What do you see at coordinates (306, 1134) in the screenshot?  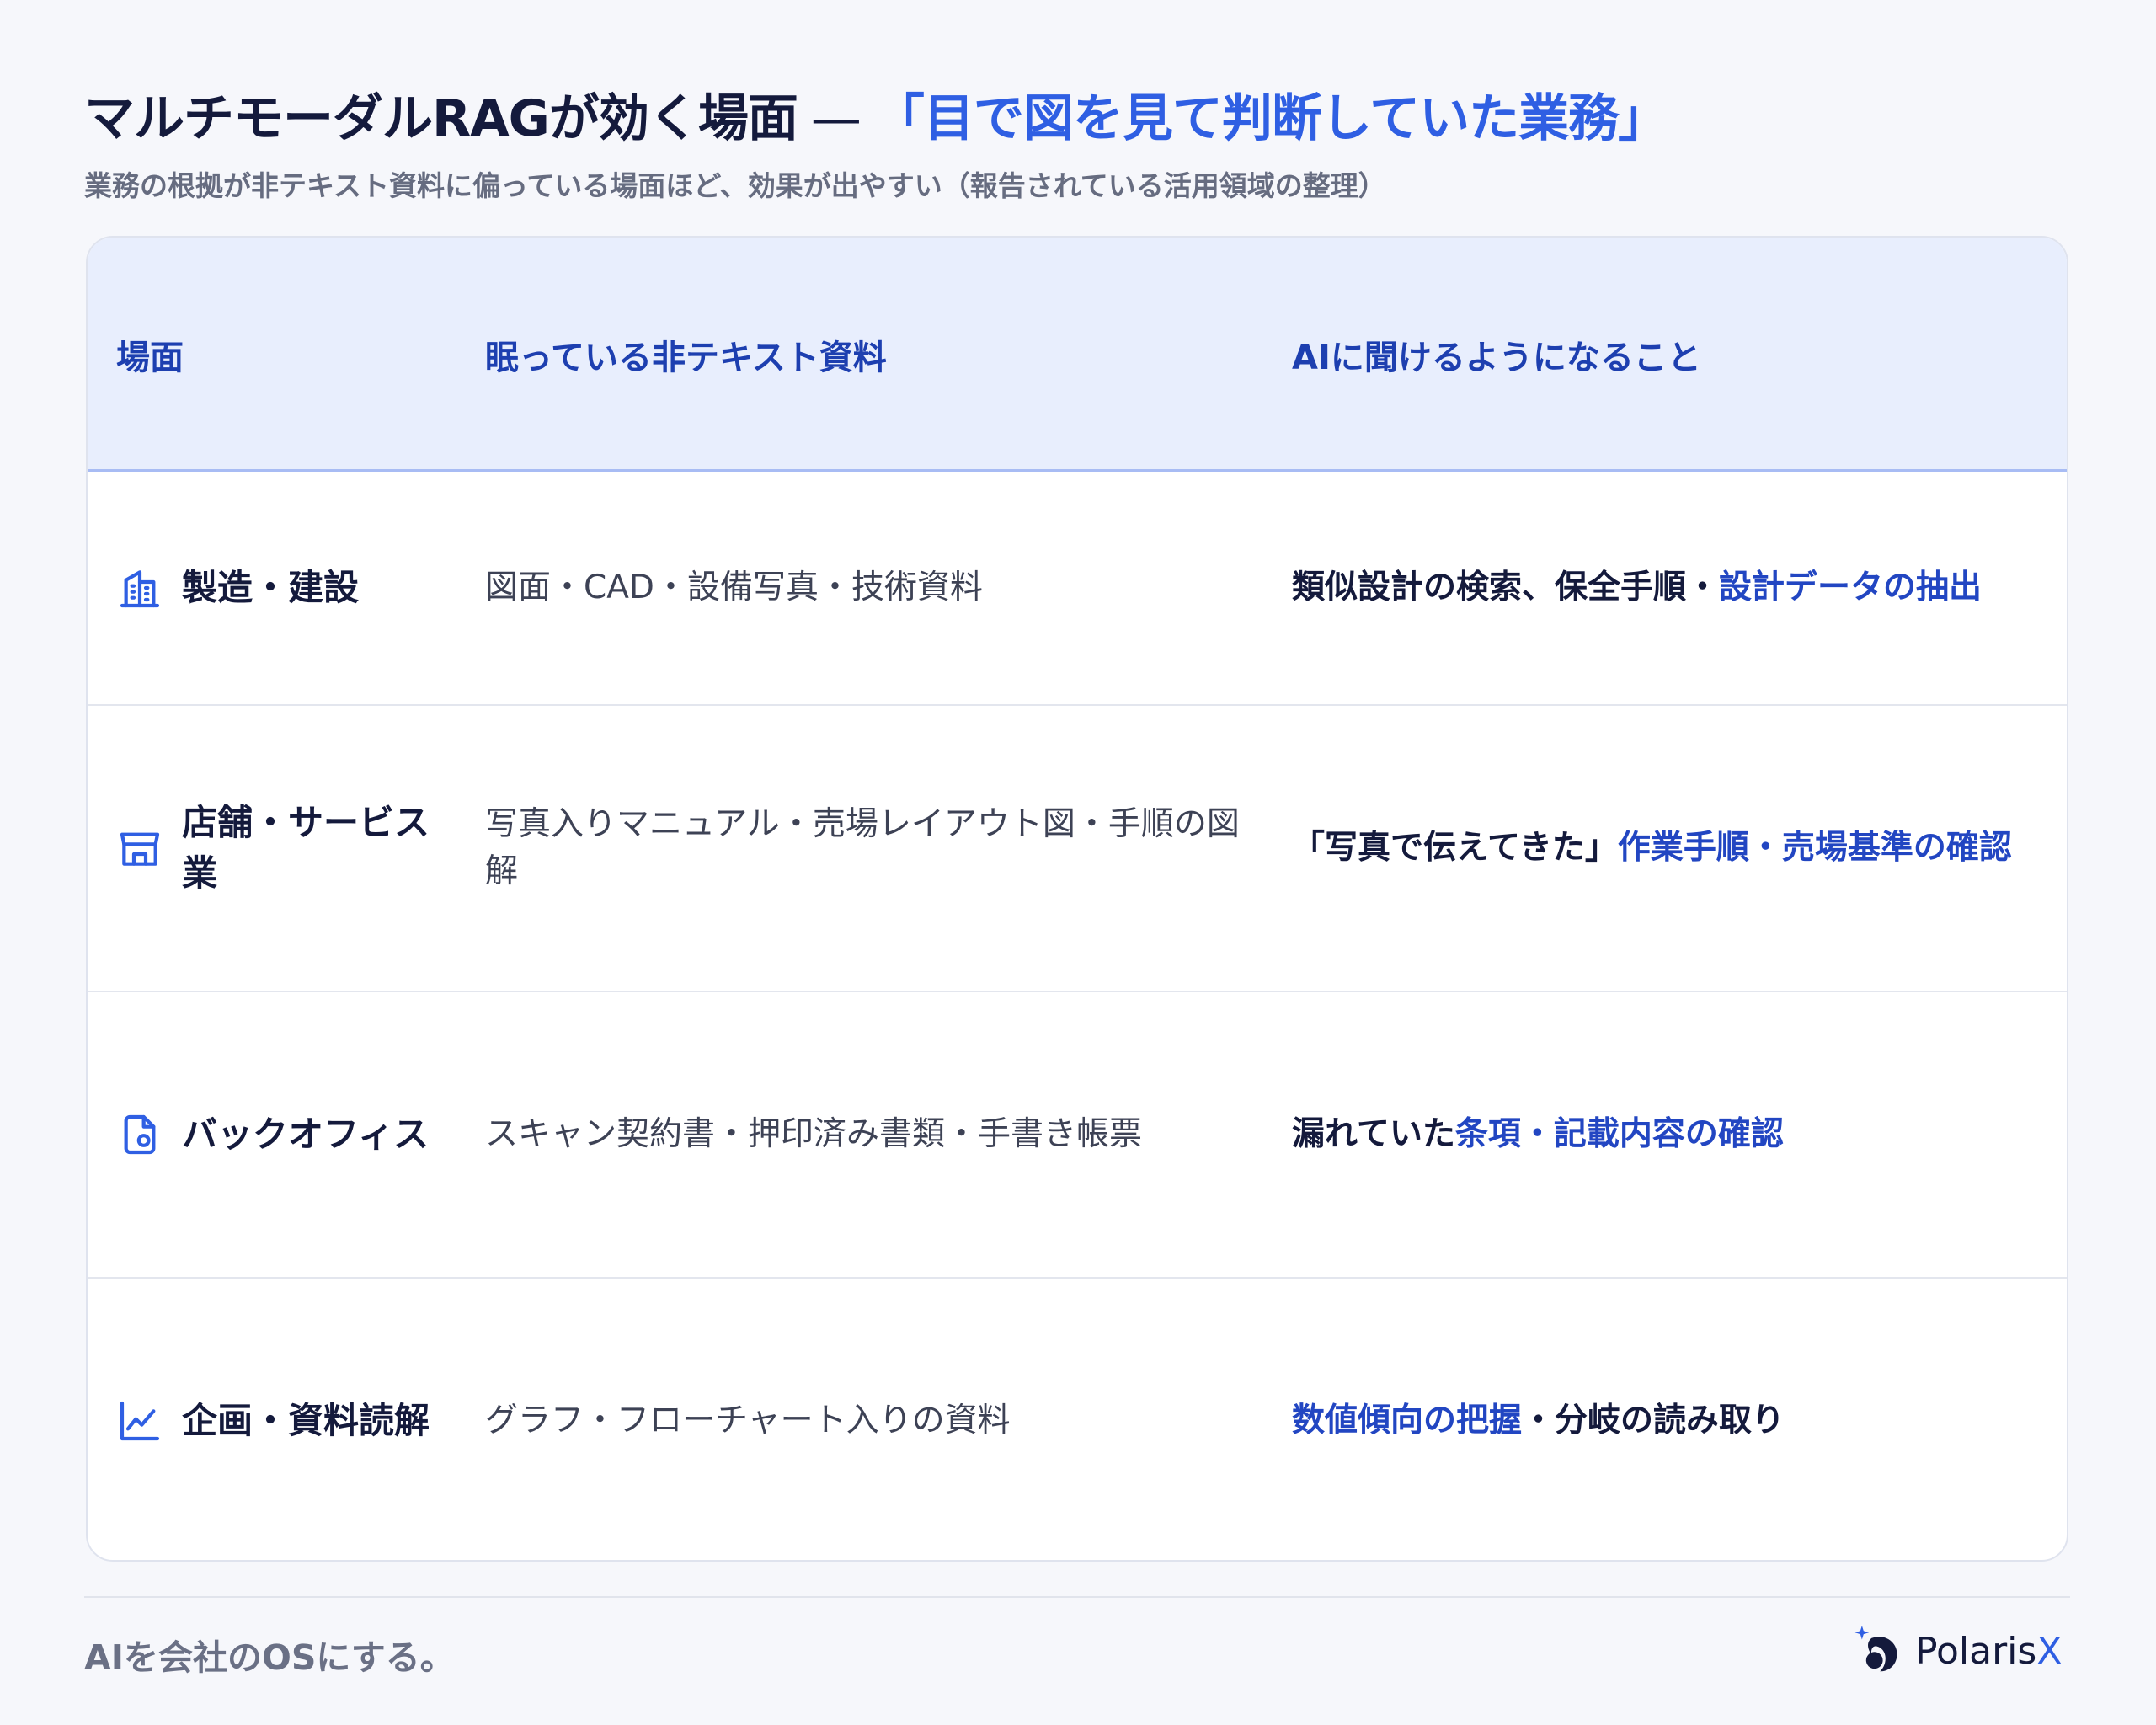 I see `scene-label: バックオフィス` at bounding box center [306, 1134].